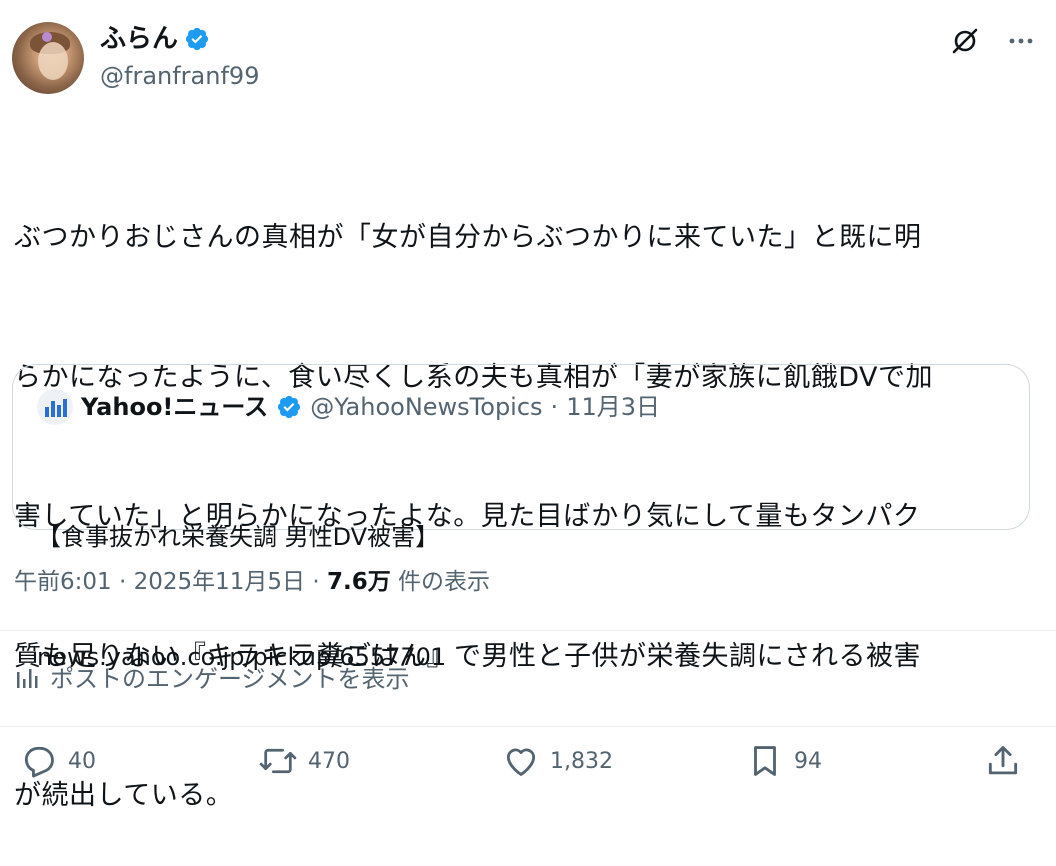 This screenshot has width=1056, height=866. I want to click on action-bar: 40 470 1,832 94, so click(528, 770).